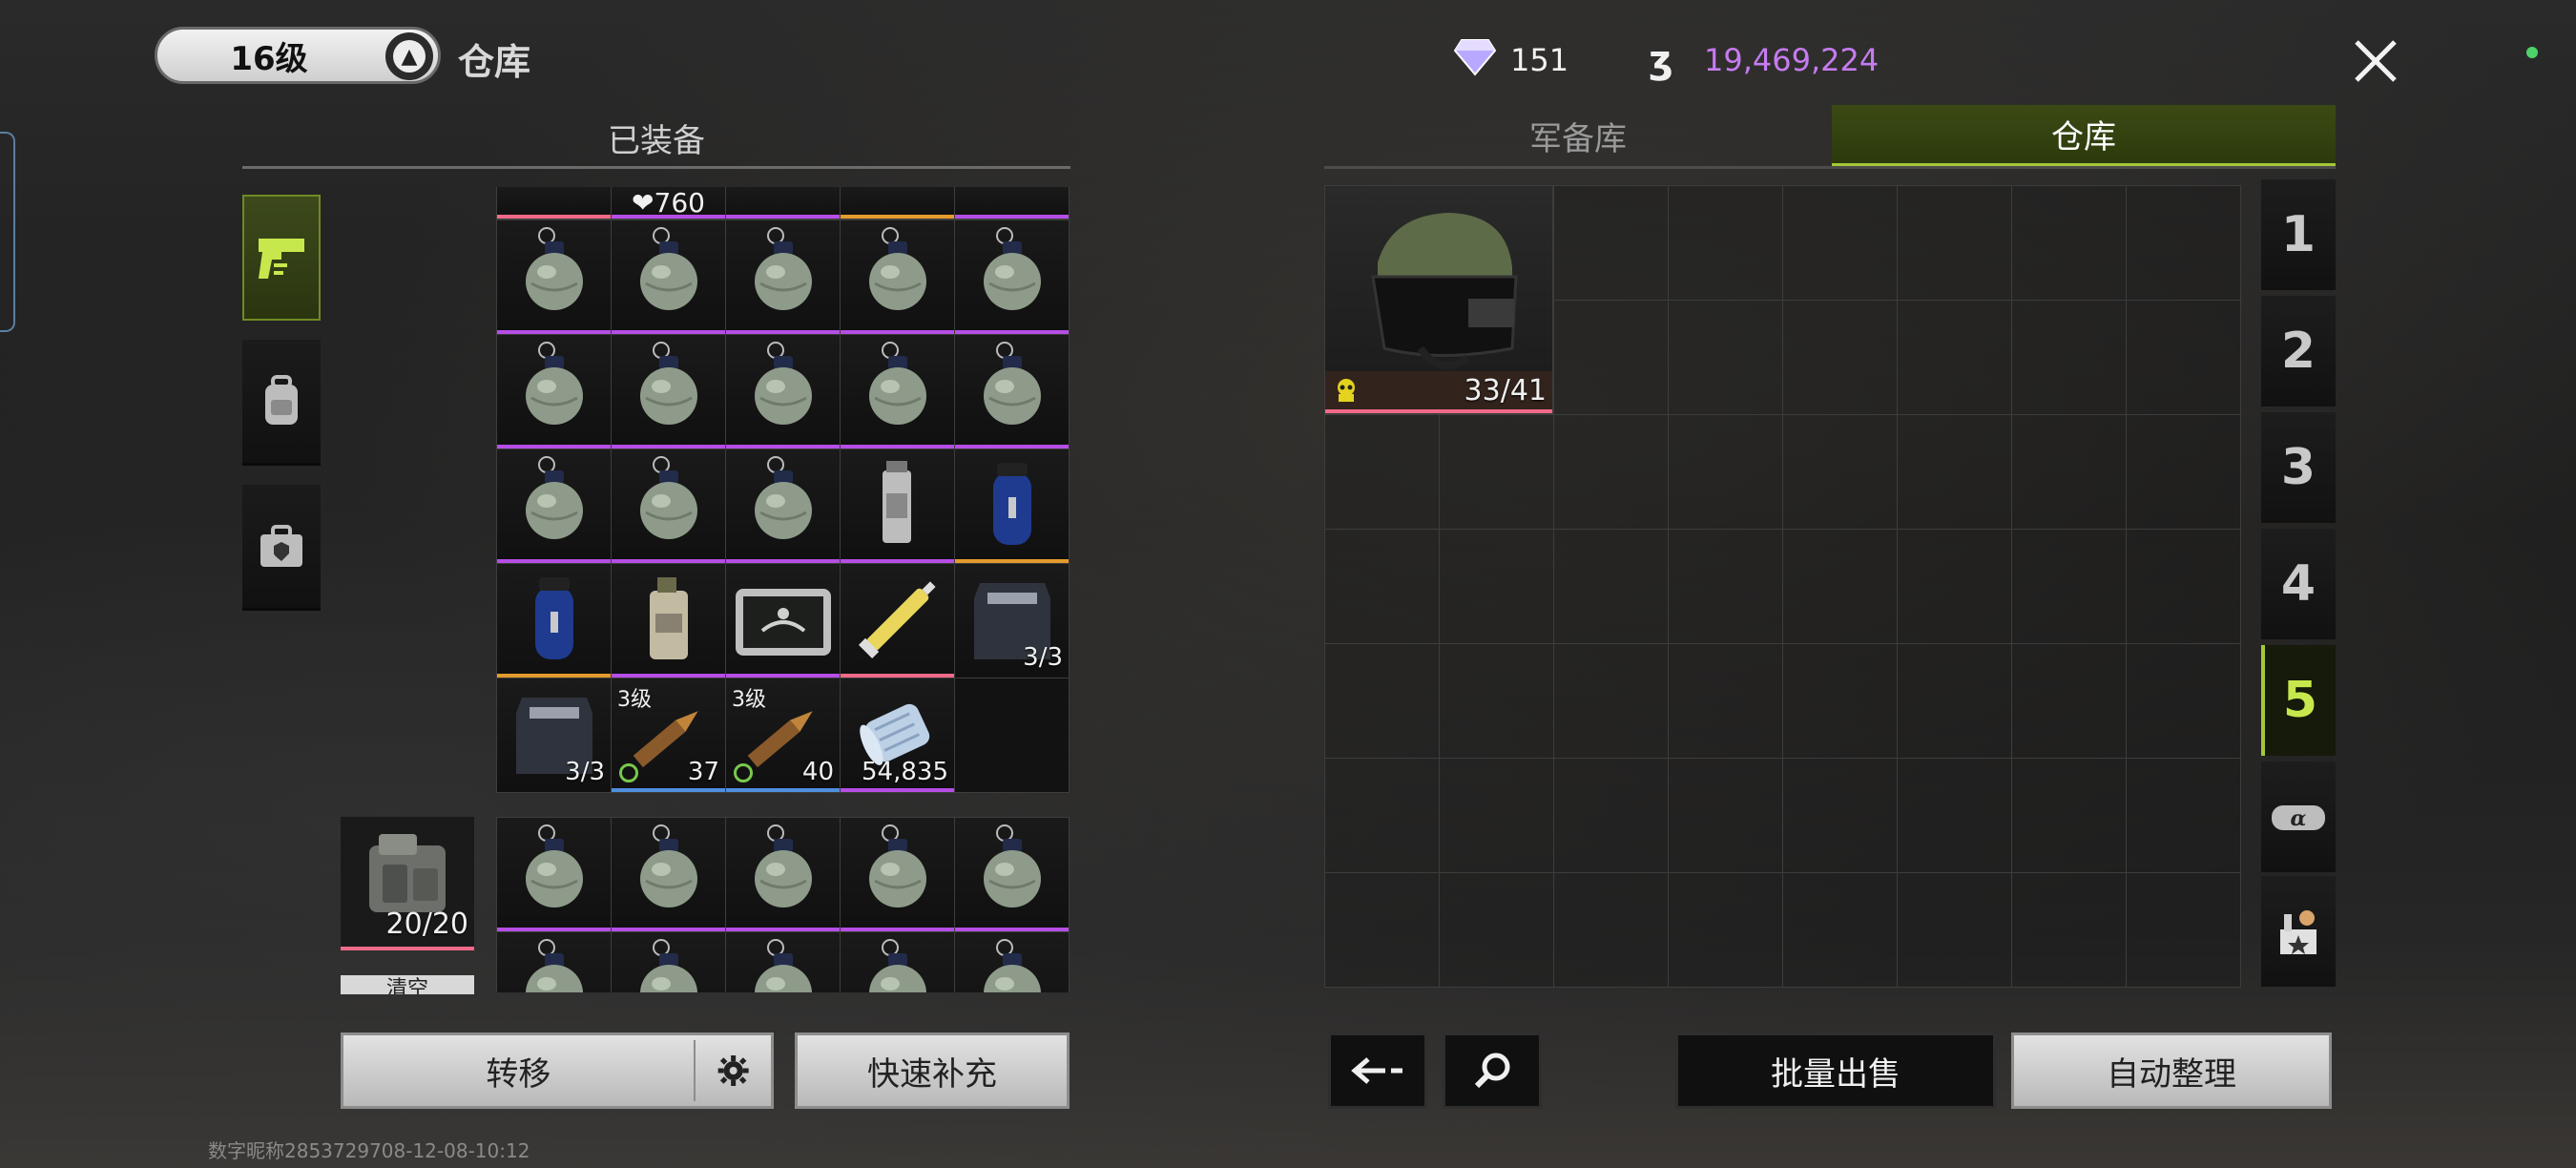 The width and height of the screenshot is (2576, 1168). Describe the element at coordinates (407, 985) in the screenshot. I see `clear-button: 清空` at that location.